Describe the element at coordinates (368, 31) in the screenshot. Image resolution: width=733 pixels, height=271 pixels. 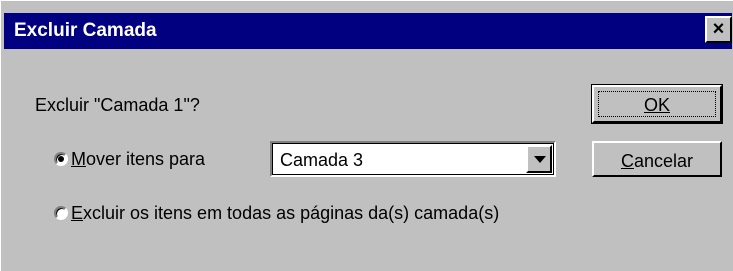
I see `title-bar: Excluir Camada ×` at that location.